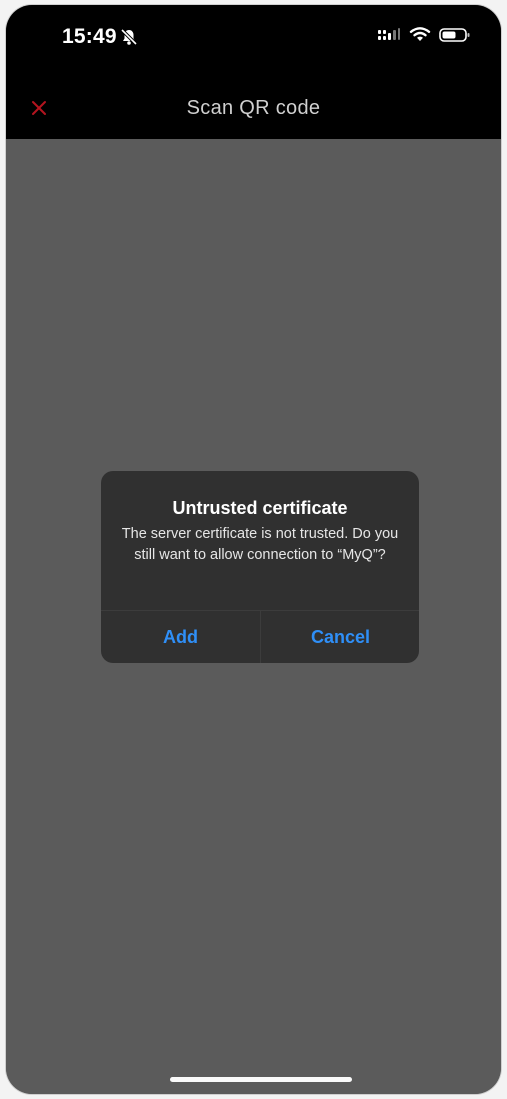  Describe the element at coordinates (455, 37) in the screenshot. I see `battery-icon` at that location.